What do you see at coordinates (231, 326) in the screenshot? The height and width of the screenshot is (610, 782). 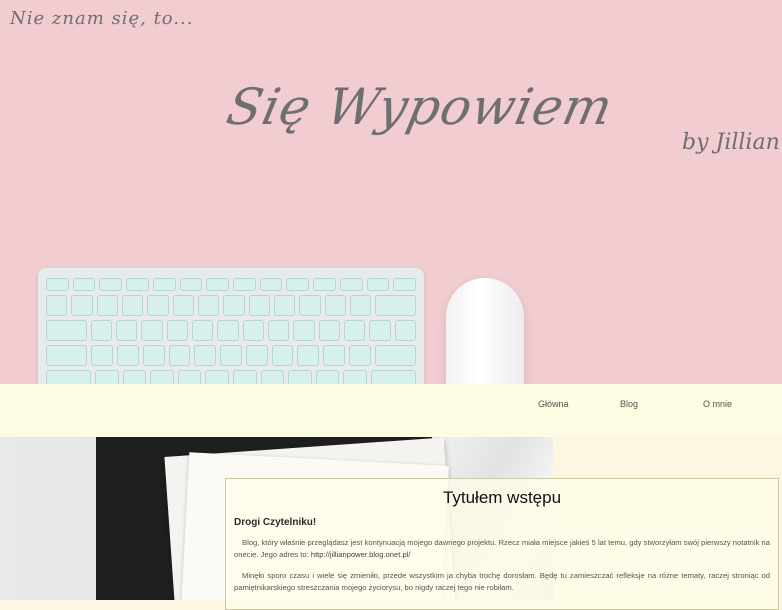 I see `keyboard-image` at bounding box center [231, 326].